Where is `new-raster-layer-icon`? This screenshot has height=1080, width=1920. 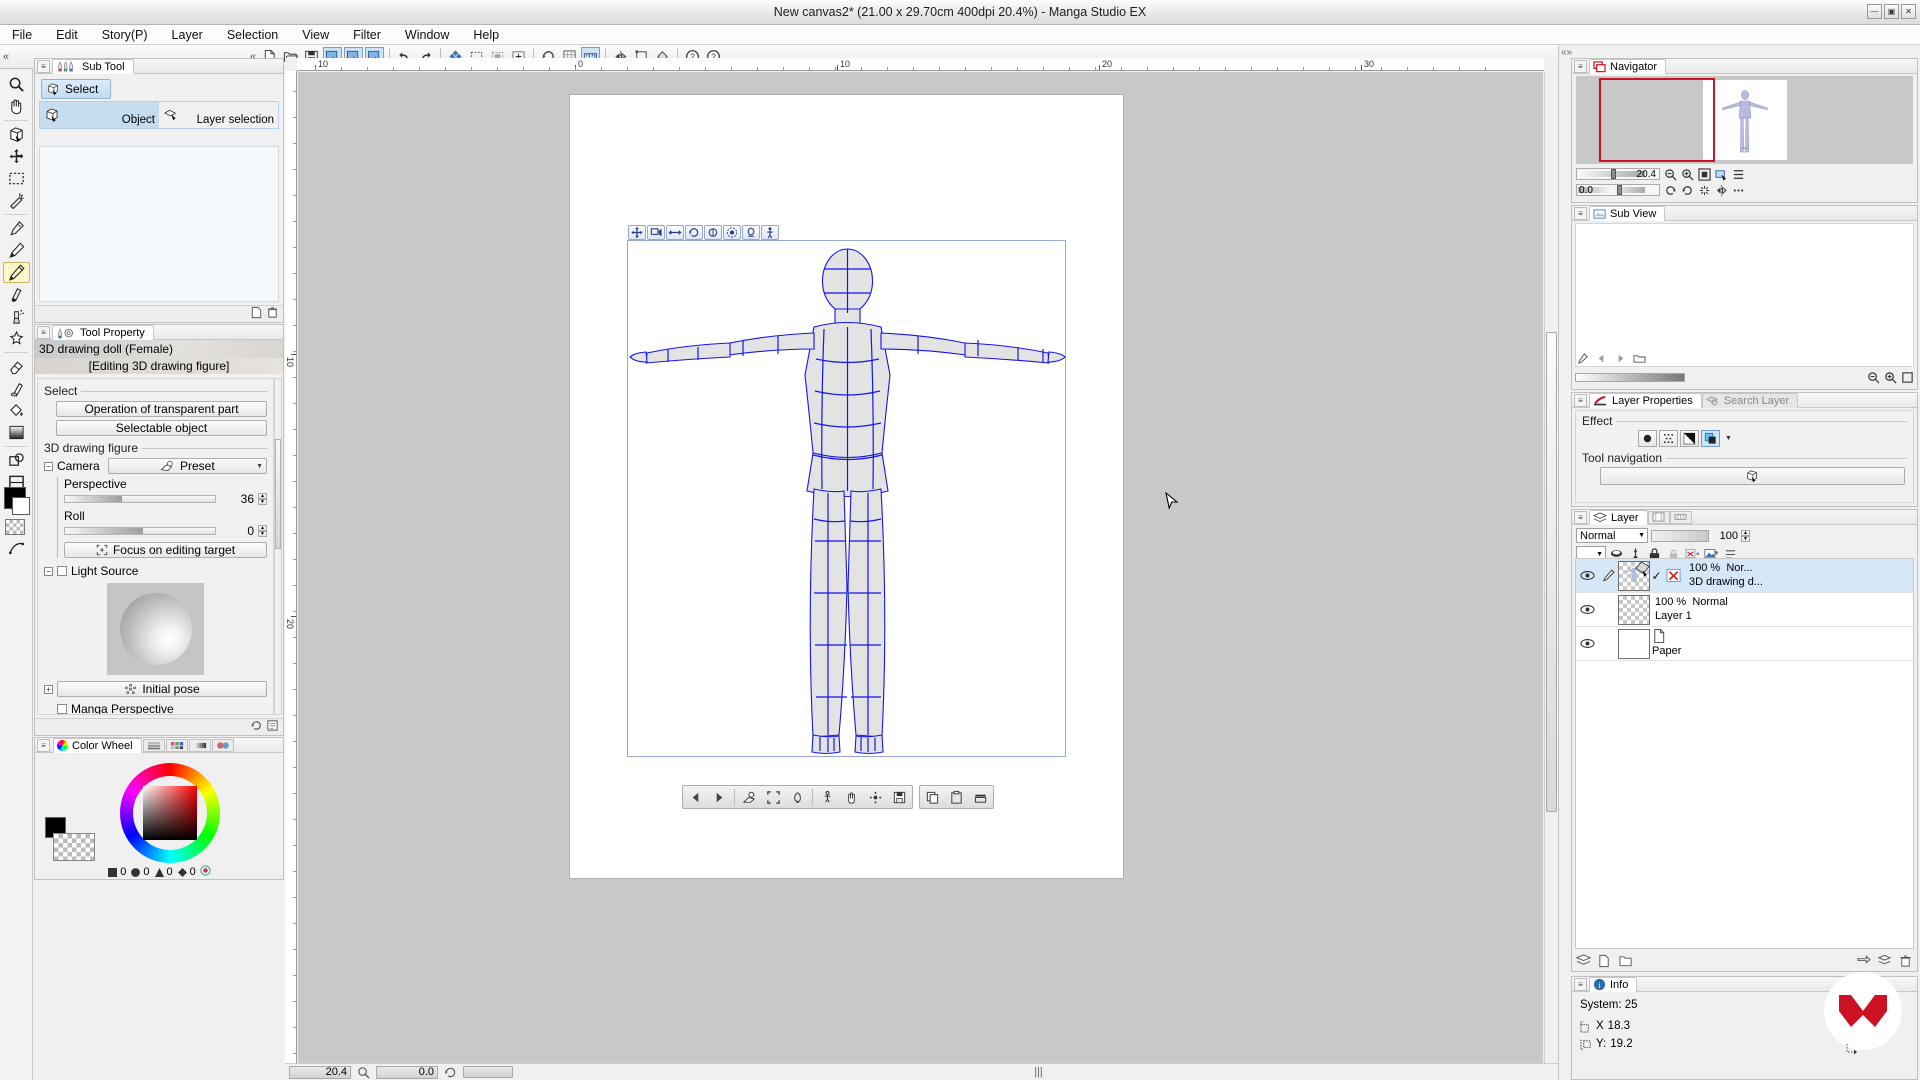 new-raster-layer-icon is located at coordinates (1583, 961).